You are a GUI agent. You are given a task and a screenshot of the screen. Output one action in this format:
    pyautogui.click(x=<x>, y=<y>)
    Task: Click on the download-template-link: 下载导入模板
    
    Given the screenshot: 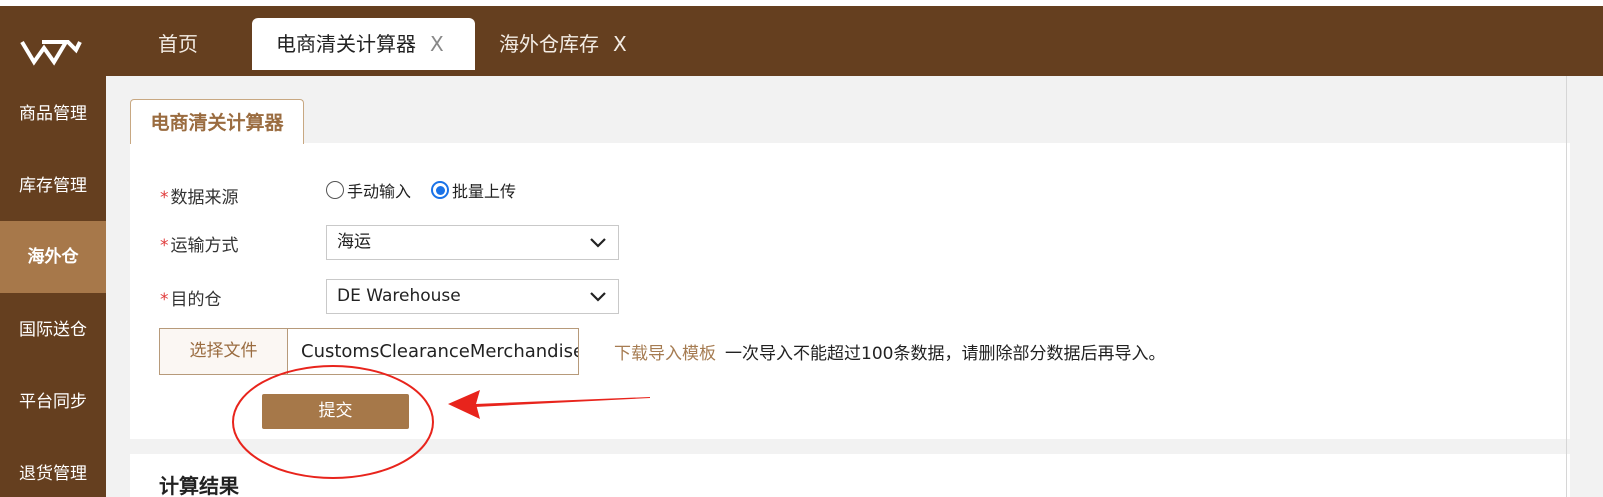 What is the action you would take?
    pyautogui.click(x=665, y=351)
    